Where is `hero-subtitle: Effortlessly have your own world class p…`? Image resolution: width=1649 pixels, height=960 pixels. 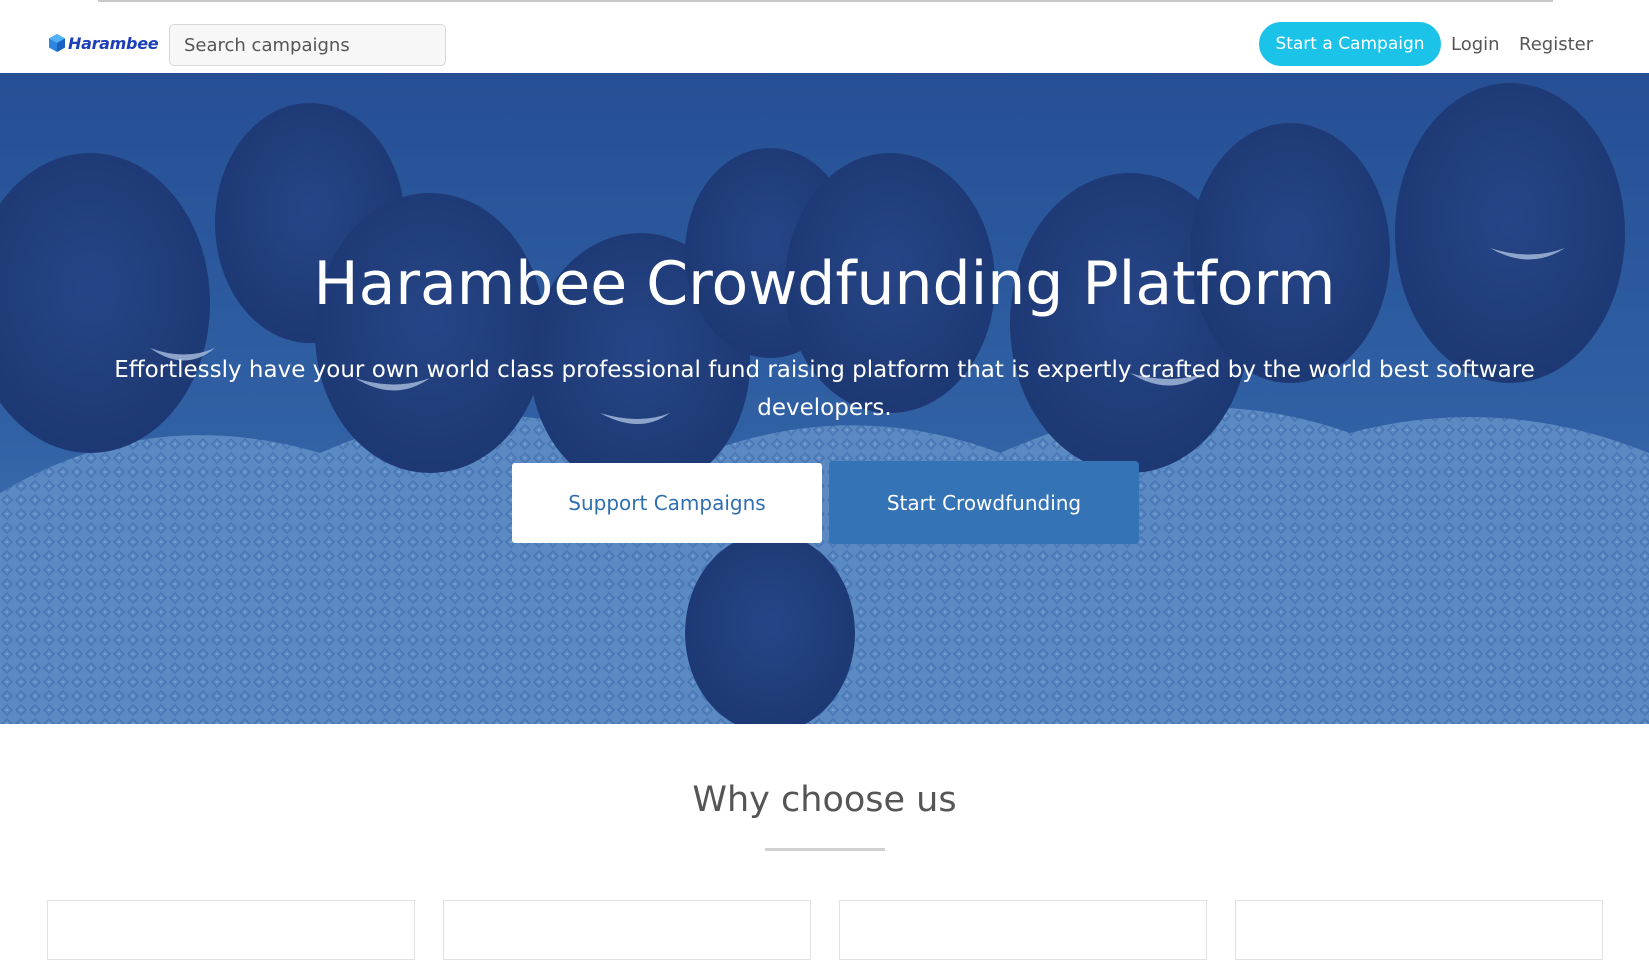 hero-subtitle: Effortlessly have your own world class p… is located at coordinates (824, 389).